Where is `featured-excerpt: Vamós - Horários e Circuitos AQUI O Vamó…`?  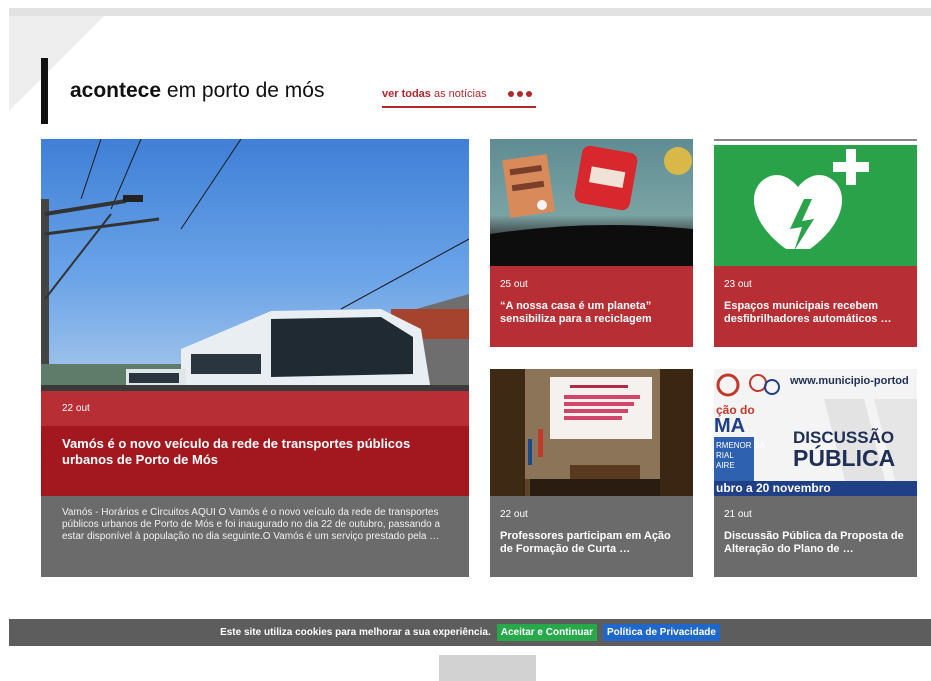 featured-excerpt: Vamós - Horários e Circuitos AQUI O Vamó… is located at coordinates (255, 536).